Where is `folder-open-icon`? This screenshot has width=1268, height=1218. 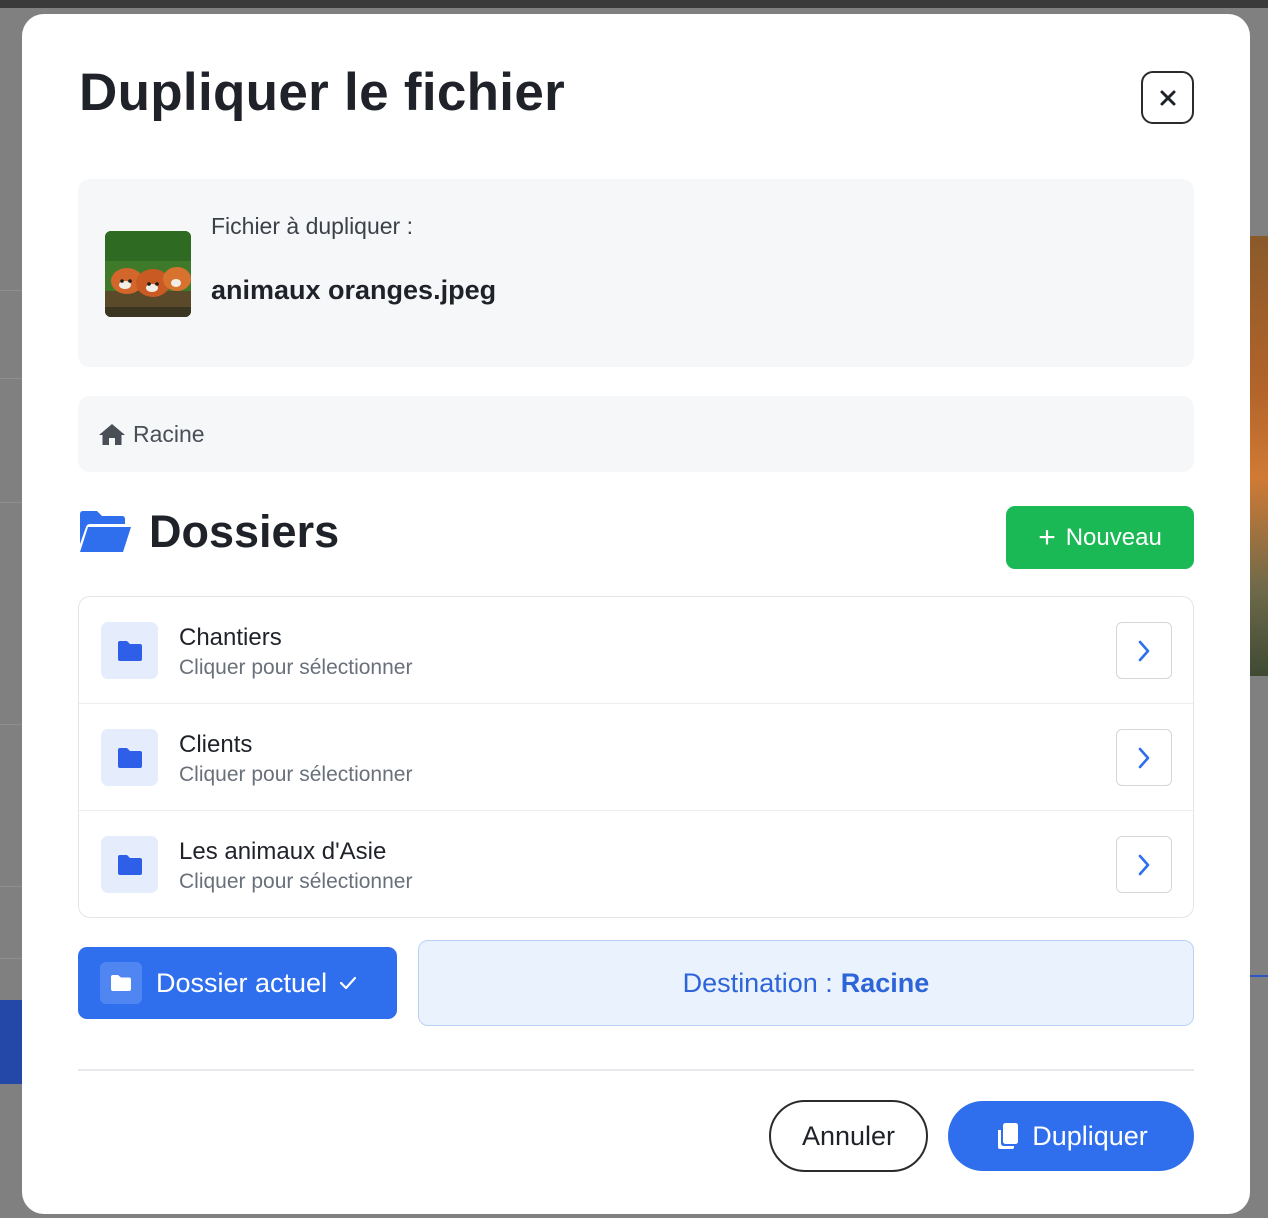
folder-open-icon is located at coordinates (105, 531).